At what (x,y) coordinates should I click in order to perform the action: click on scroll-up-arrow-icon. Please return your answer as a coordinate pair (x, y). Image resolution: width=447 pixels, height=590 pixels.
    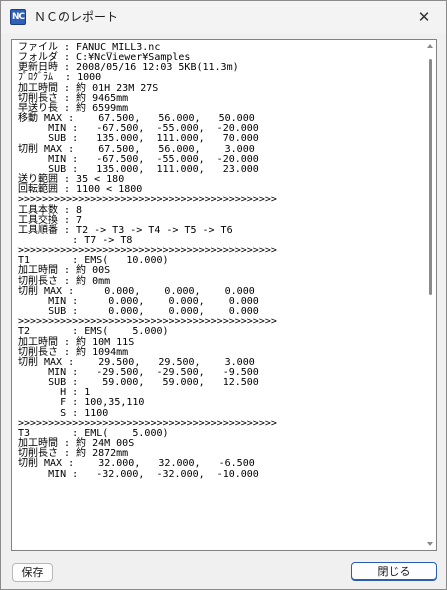
    Looking at the image, I should click on (430, 46).